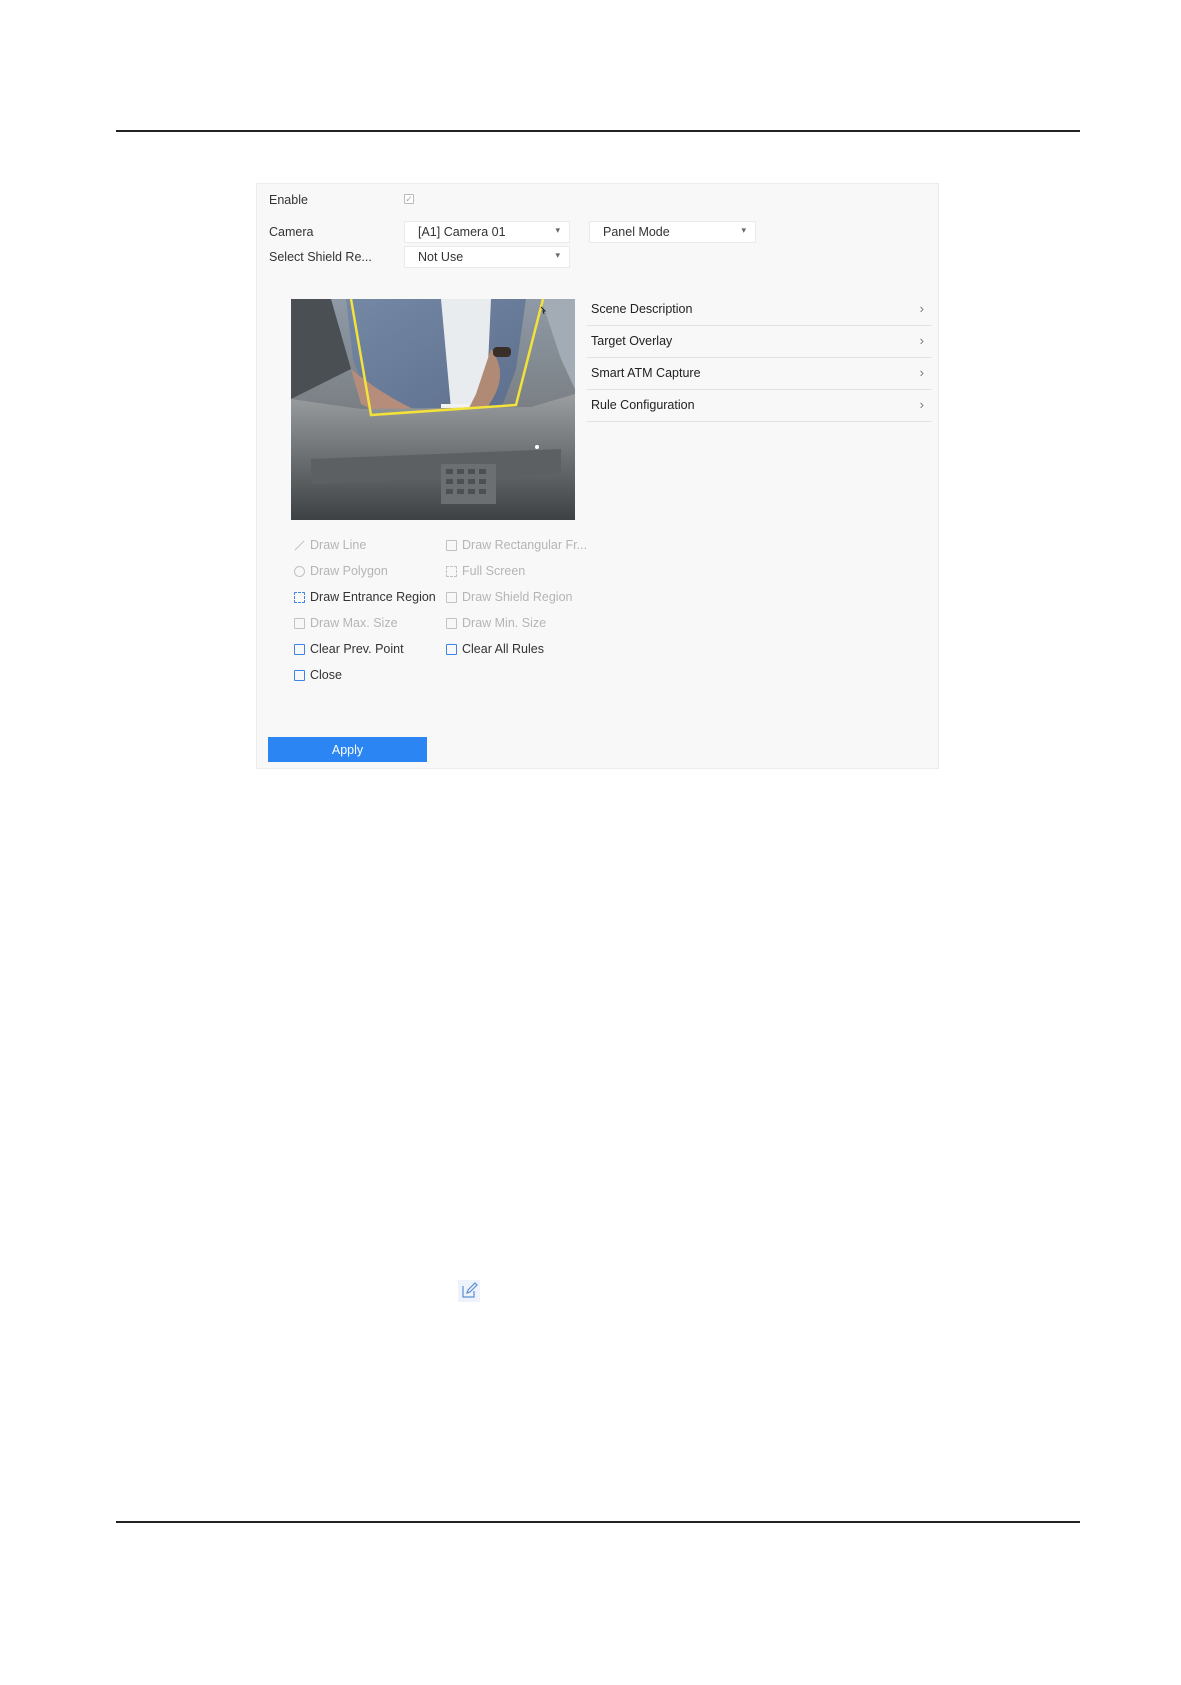  Describe the element at coordinates (441, 257) in the screenshot. I see `shield-region-value: Not Use` at that location.